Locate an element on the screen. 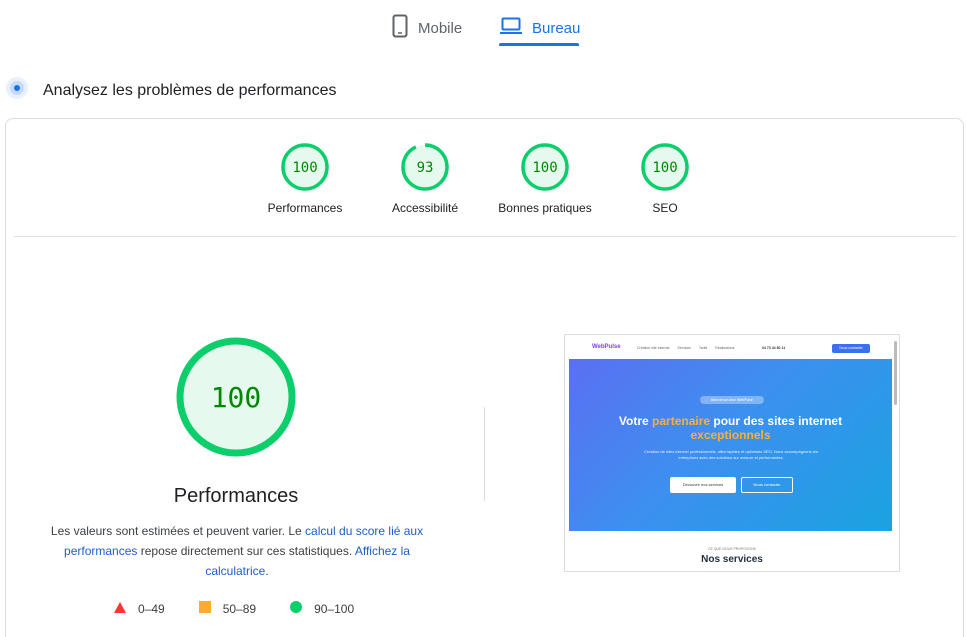  section-title: Analysez les problèmes de performances is located at coordinates (190, 90).